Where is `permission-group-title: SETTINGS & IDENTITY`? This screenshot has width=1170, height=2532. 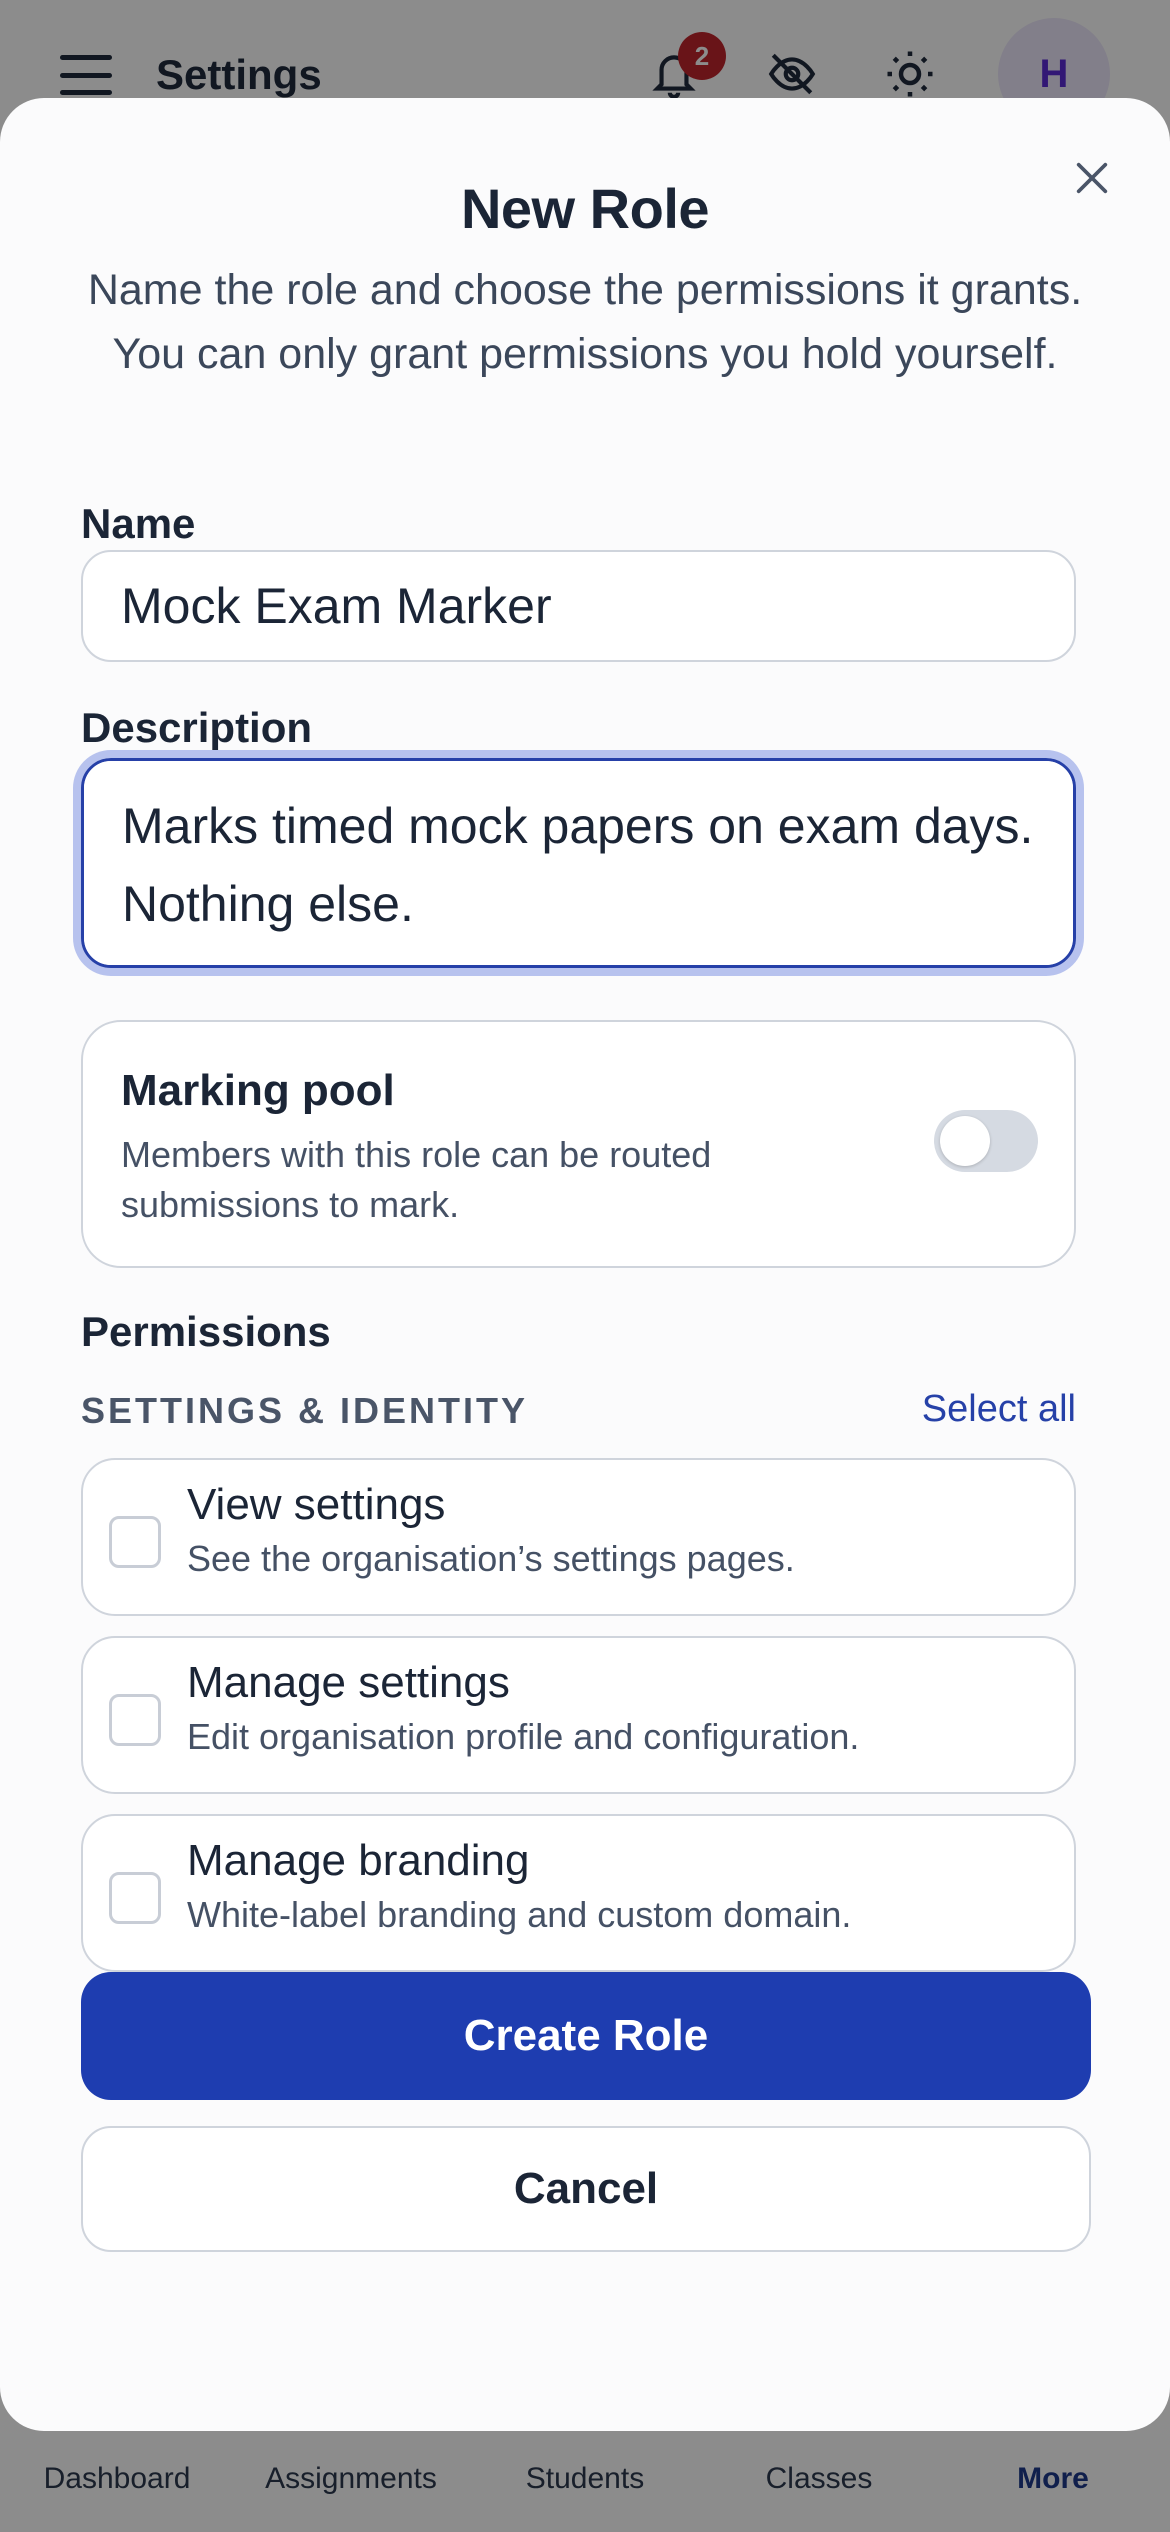 permission-group-title: SETTINGS & IDENTITY is located at coordinates (305, 1410).